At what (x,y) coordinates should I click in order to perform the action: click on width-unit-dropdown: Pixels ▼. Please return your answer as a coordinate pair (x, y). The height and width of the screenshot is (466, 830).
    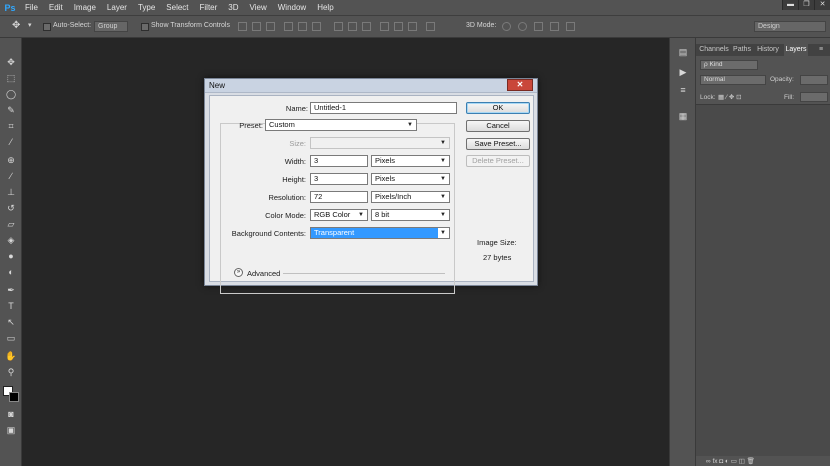
    Looking at the image, I should click on (410, 161).